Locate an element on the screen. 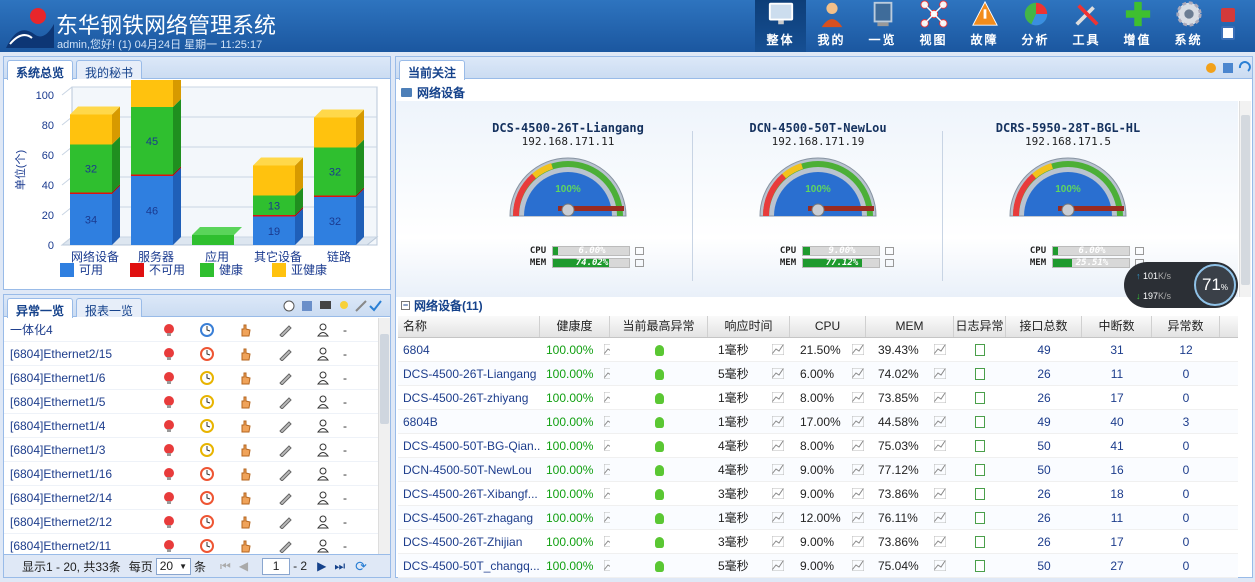 This screenshot has width=1255, height=582. tab-report-overview: 报表一览 is located at coordinates (109, 308).